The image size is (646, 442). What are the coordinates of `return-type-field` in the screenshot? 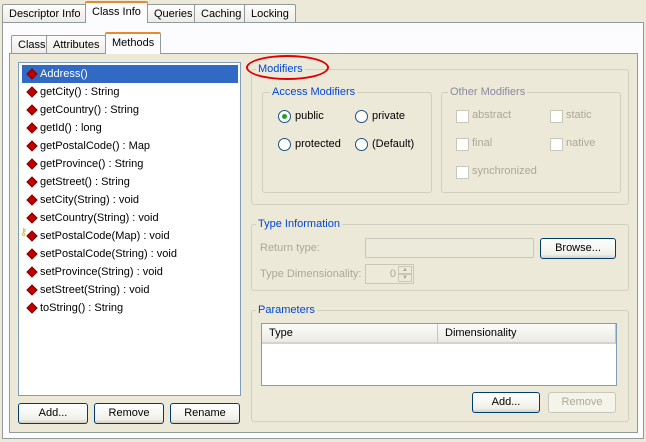 It's located at (449, 248).